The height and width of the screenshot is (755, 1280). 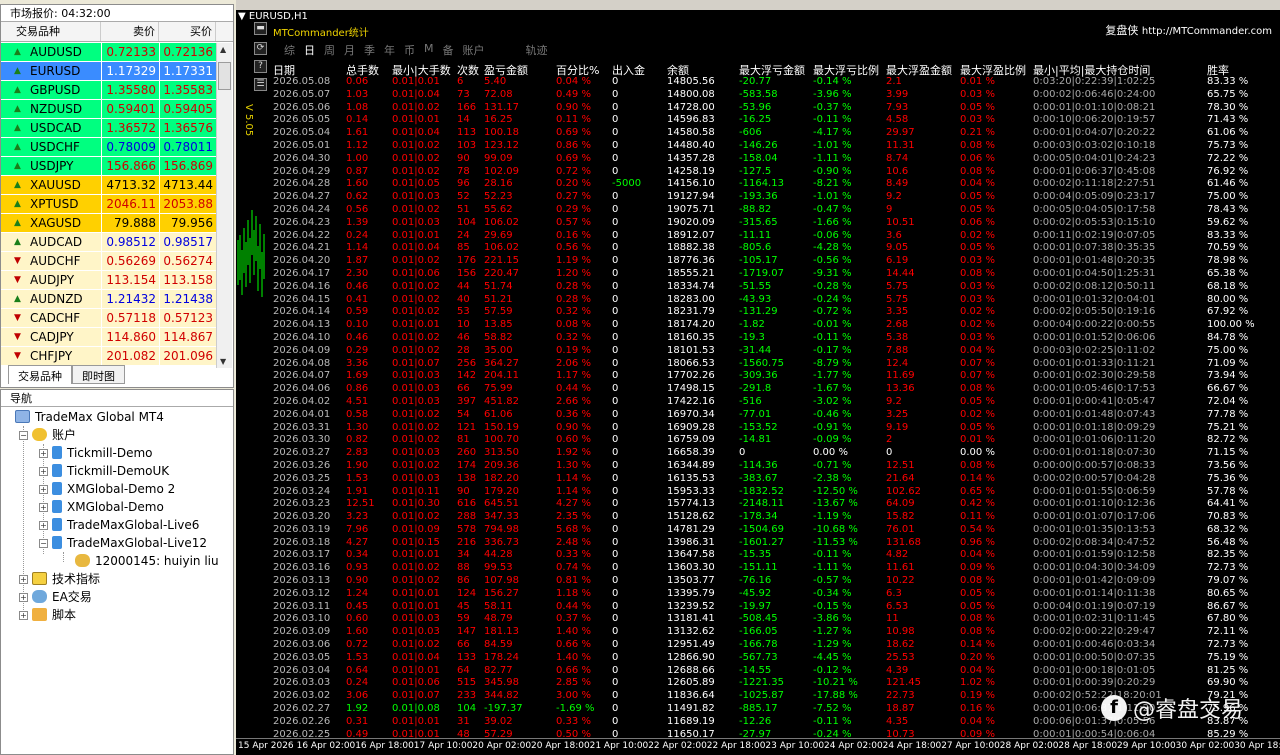 What do you see at coordinates (1207, 31) in the screenshot?
I see `brand-url: http://MTCommander.com` at bounding box center [1207, 31].